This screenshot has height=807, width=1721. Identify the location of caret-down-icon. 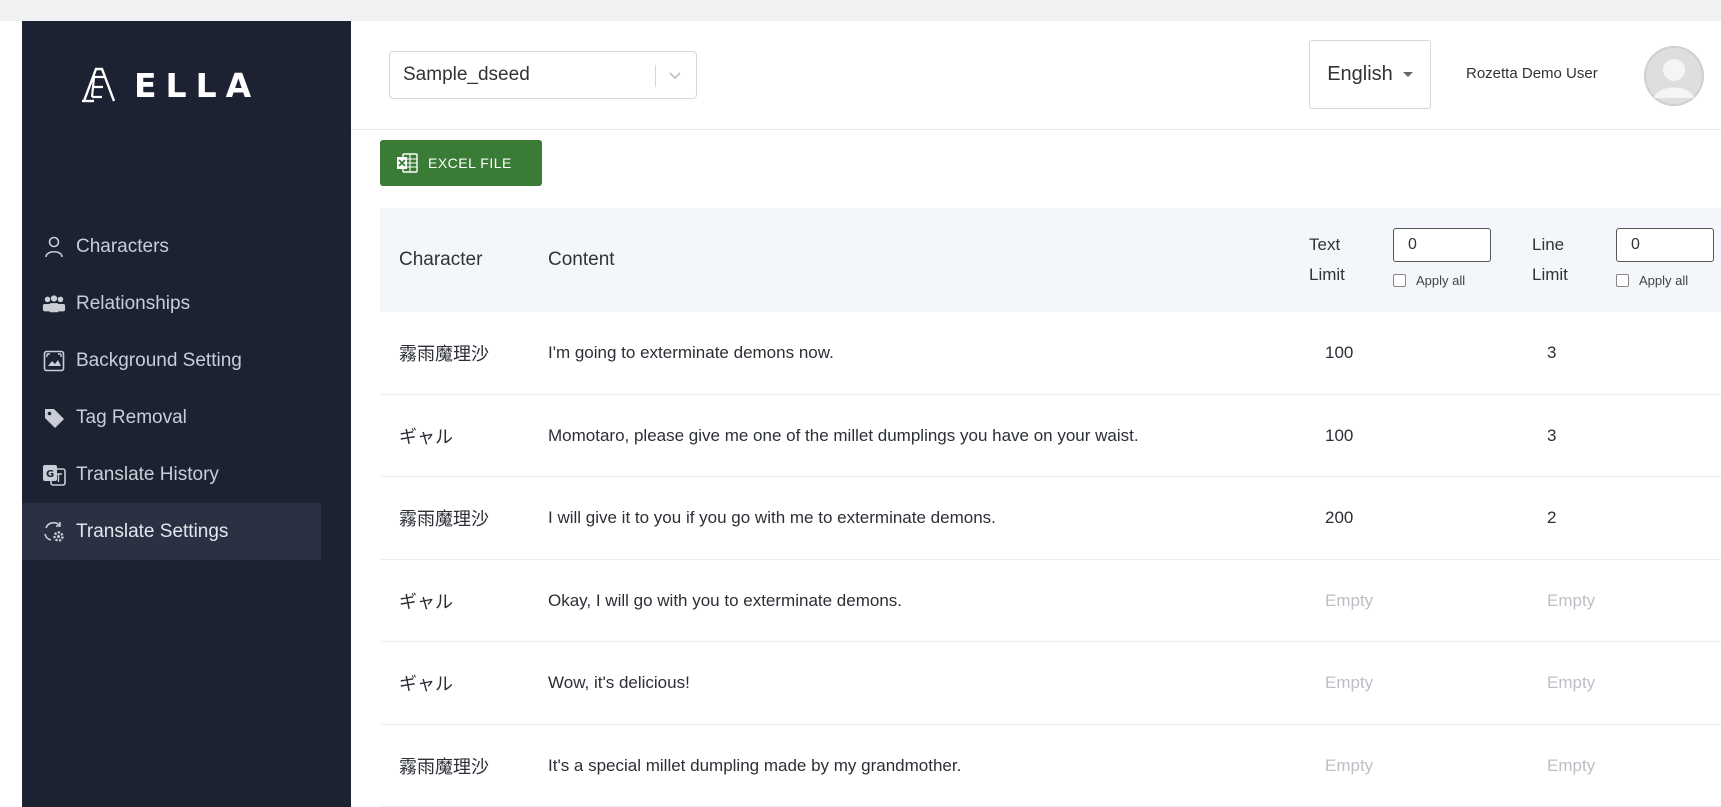
(1407, 74).